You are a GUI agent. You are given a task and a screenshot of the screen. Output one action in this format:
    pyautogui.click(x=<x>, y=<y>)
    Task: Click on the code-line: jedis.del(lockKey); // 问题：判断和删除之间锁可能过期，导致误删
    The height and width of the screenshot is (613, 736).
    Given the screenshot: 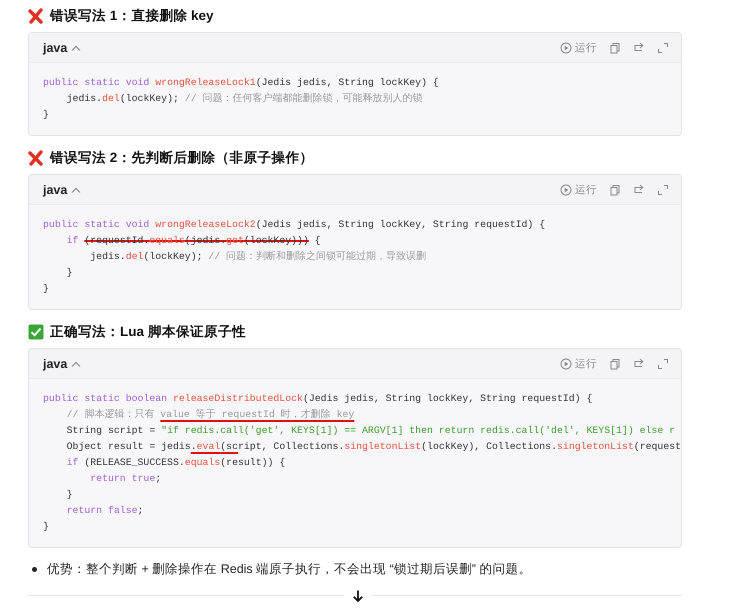 What is the action you would take?
    pyautogui.click(x=258, y=257)
    